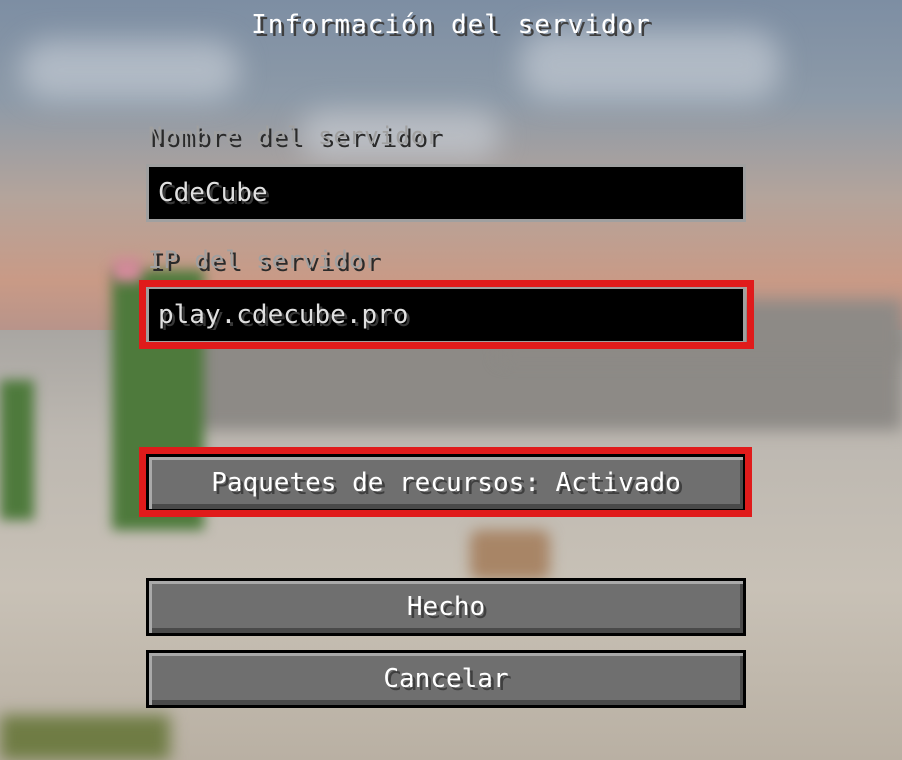 The image size is (902, 760). What do you see at coordinates (445, 482) in the screenshot?
I see `highlight-box-resource-packs` at bounding box center [445, 482].